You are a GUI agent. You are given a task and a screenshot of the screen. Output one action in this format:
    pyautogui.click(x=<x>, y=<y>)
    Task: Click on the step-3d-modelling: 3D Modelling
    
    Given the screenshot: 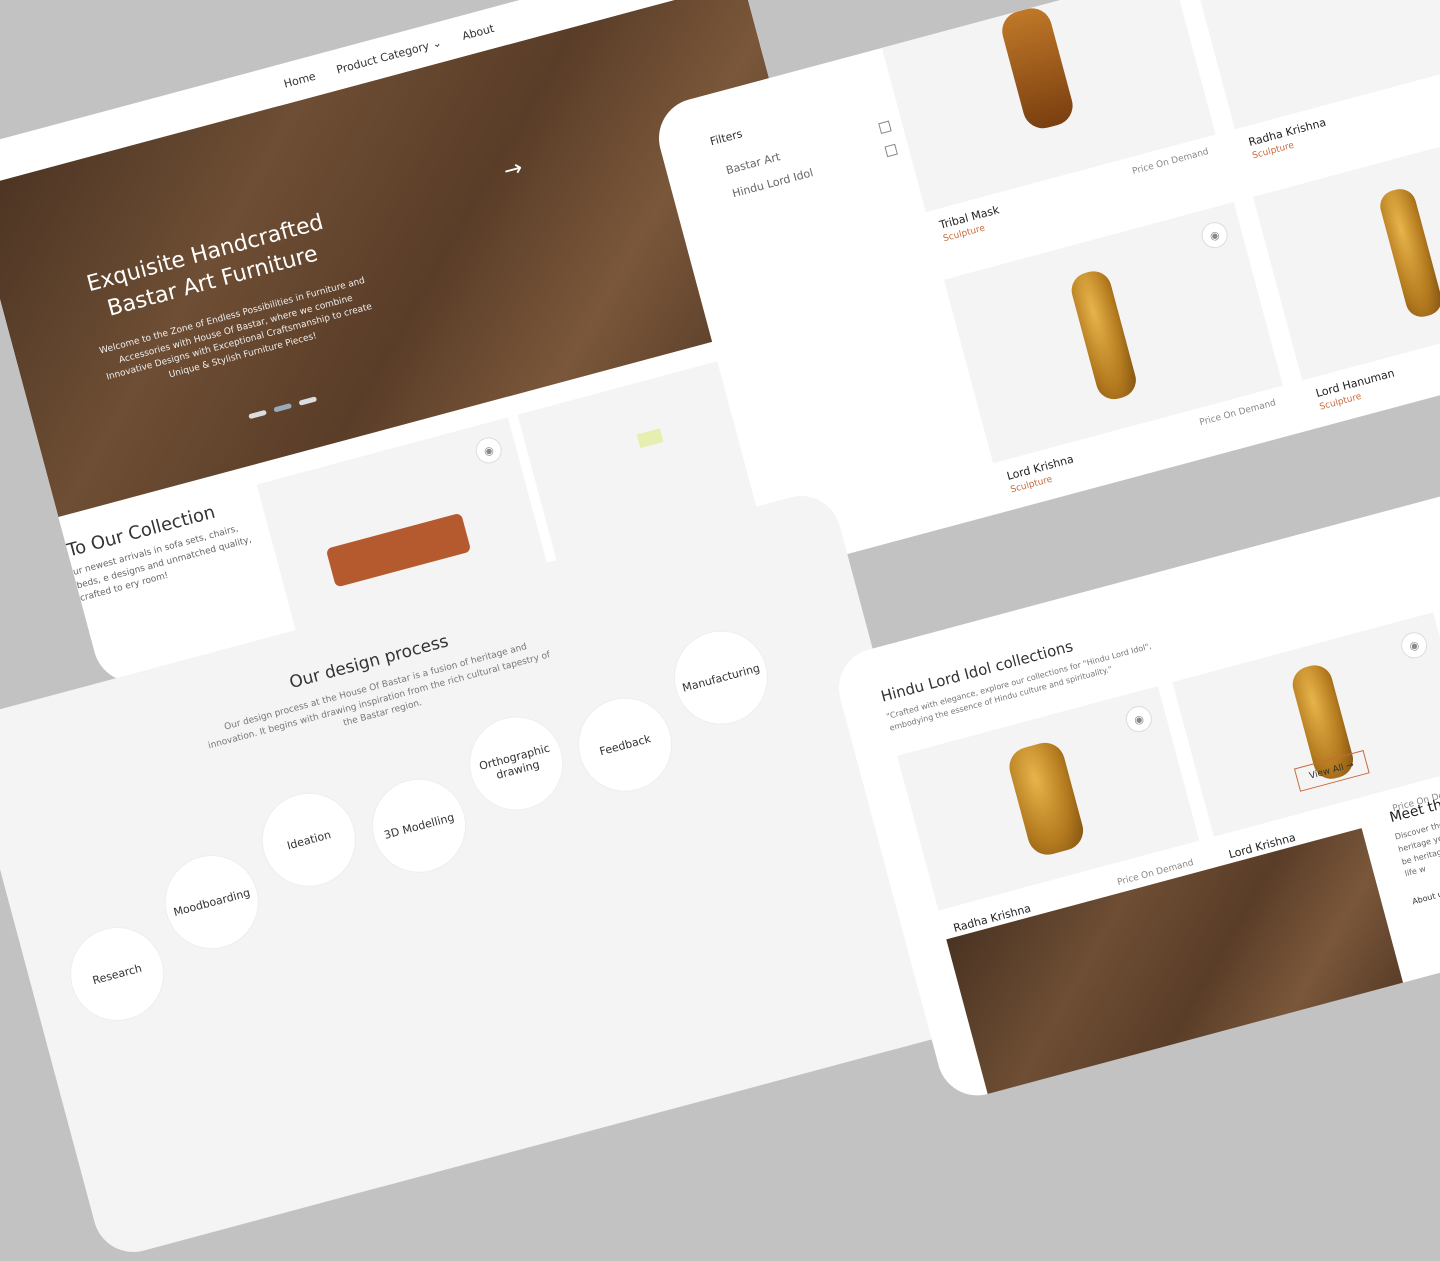 What is the action you would take?
    pyautogui.click(x=419, y=826)
    